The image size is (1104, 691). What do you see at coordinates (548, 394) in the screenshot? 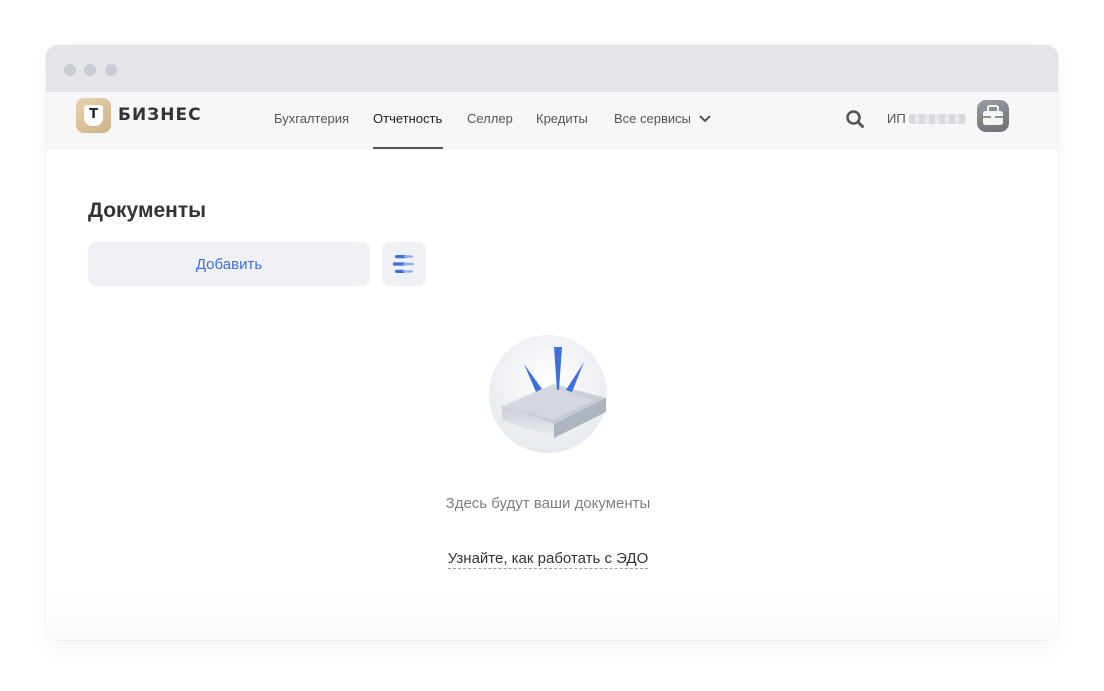
I see `empty-inbox-tray-icon` at bounding box center [548, 394].